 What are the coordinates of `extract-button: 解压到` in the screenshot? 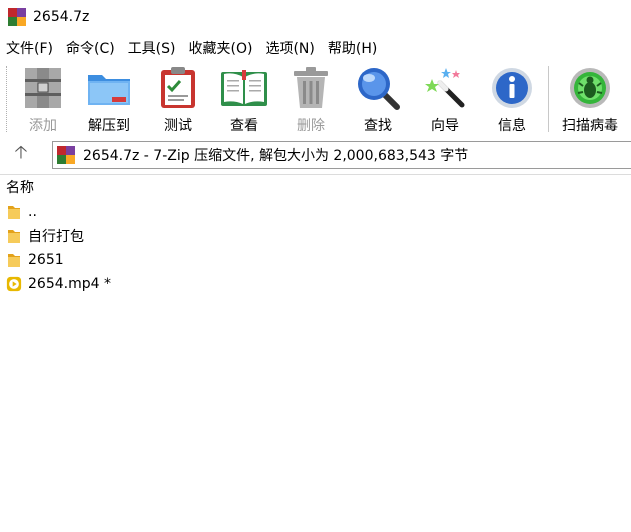 It's located at (109, 99).